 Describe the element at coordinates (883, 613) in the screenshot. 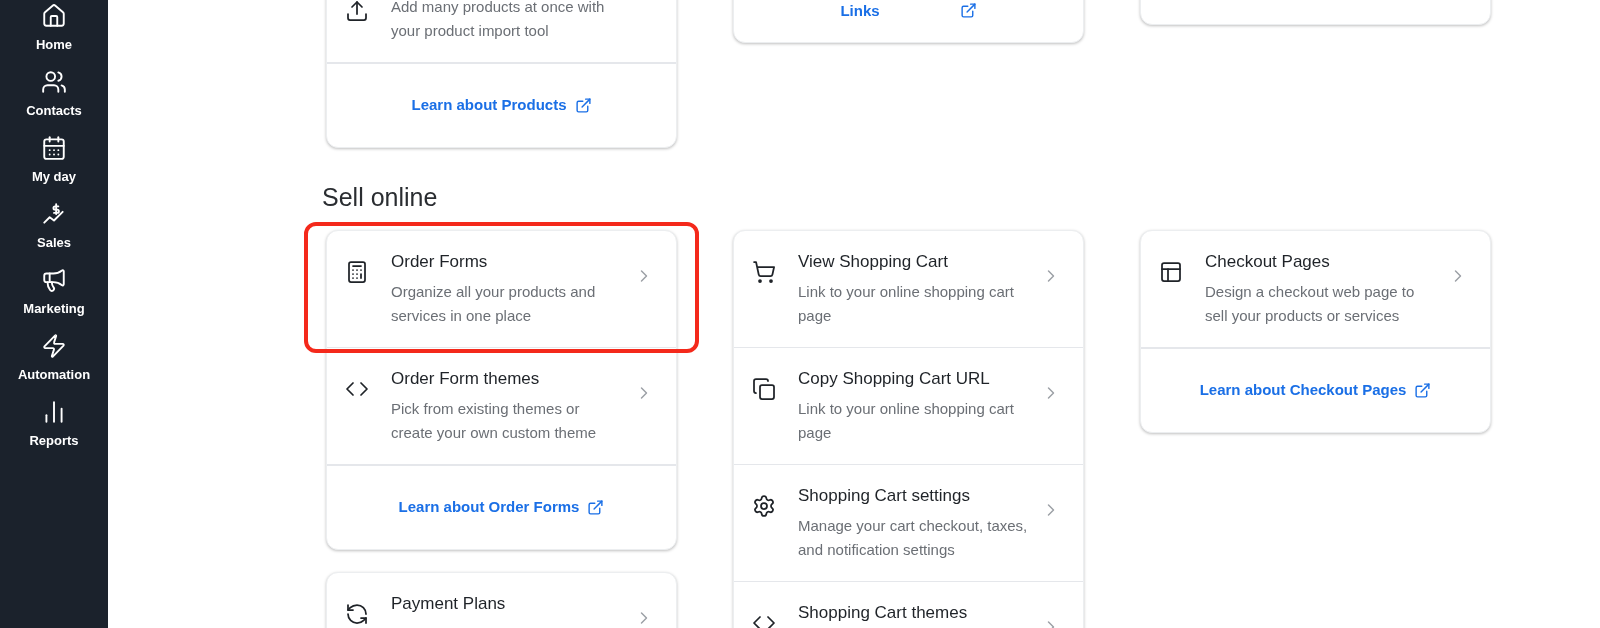

I see `row-title: Shopping Cart themes` at that location.